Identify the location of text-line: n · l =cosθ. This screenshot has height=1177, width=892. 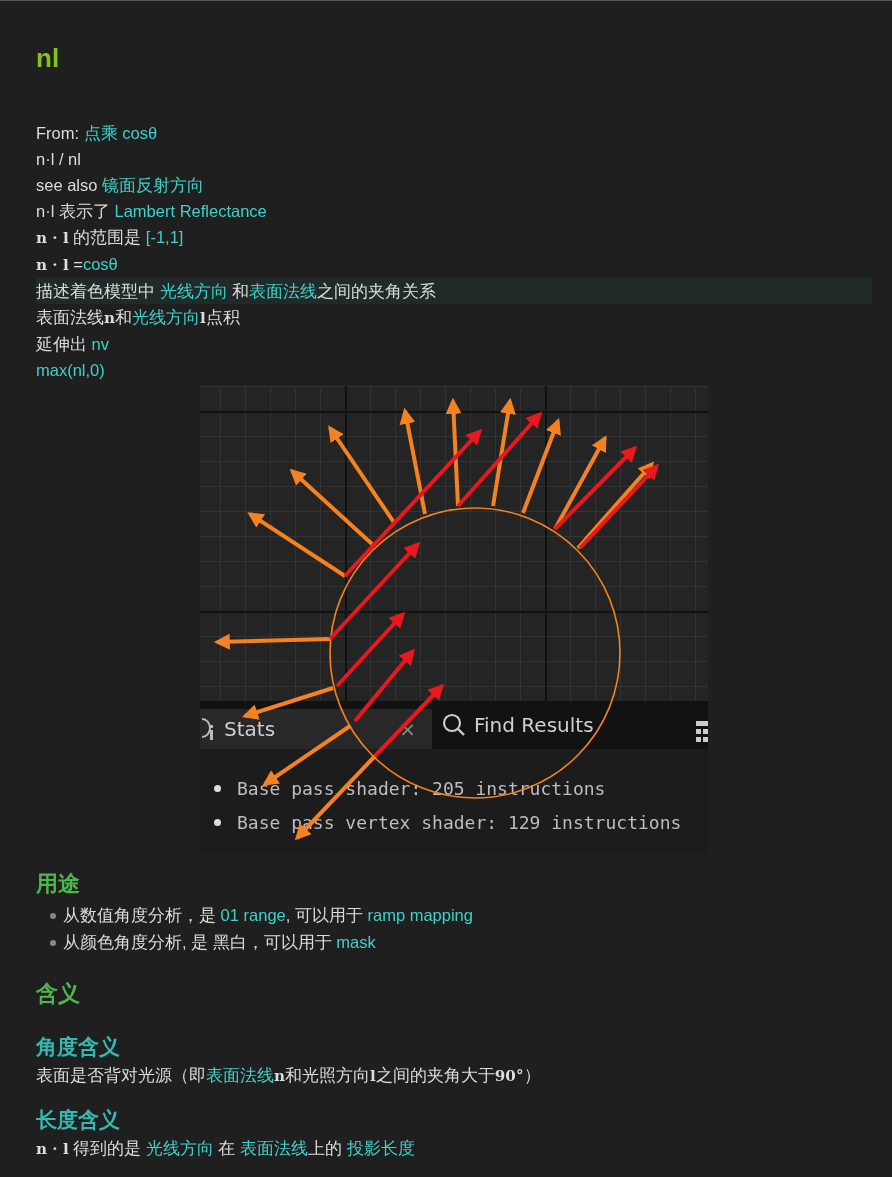
(77, 265).